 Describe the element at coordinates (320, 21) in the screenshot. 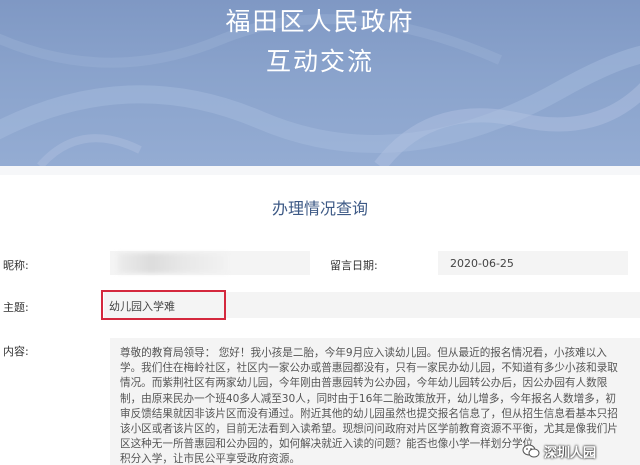

I see `banner-title-line1: 福田区人民政府` at that location.